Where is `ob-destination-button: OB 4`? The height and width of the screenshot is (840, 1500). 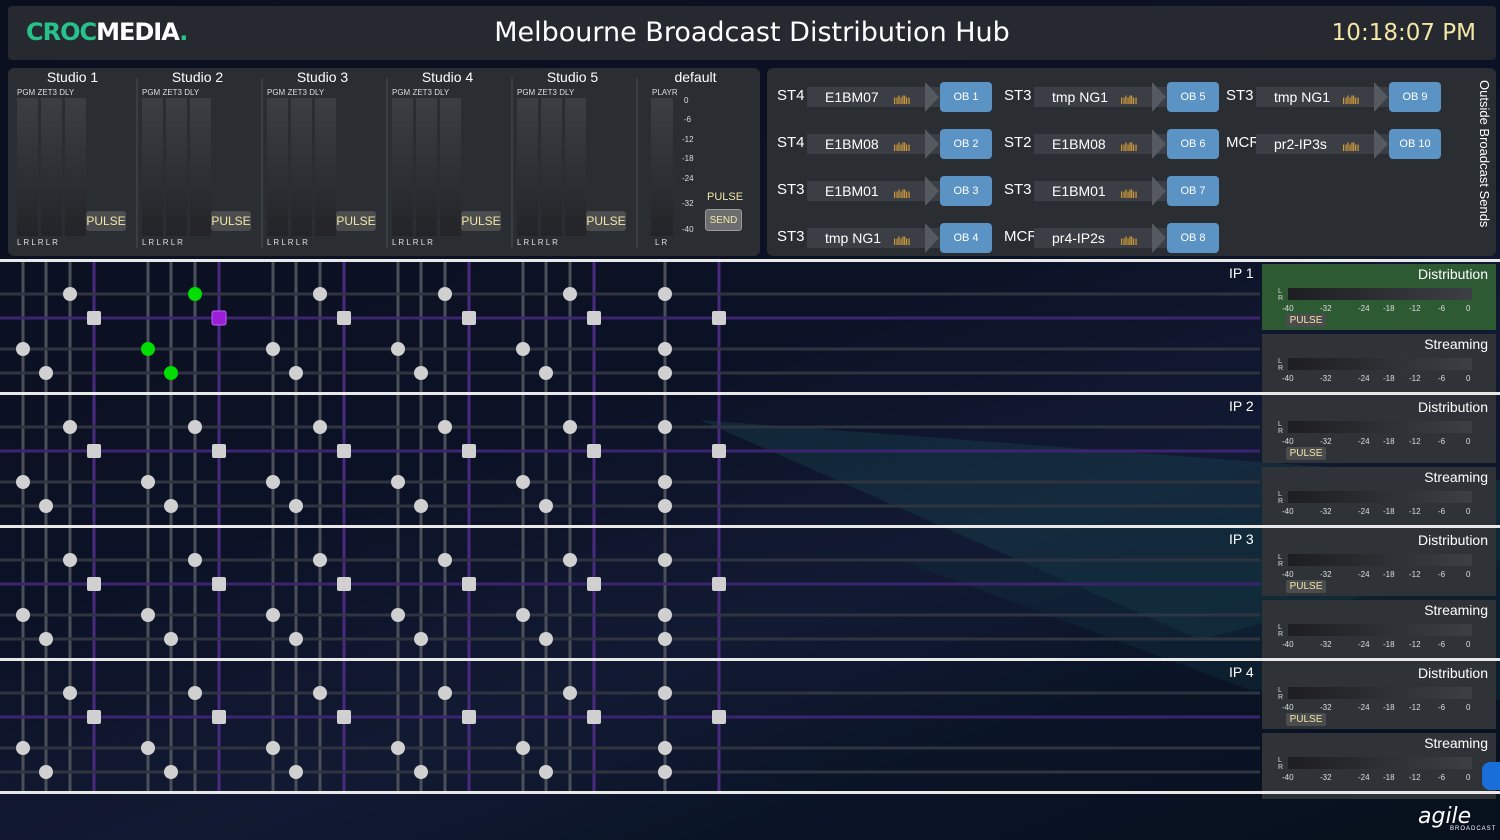
ob-destination-button: OB 4 is located at coordinates (966, 238).